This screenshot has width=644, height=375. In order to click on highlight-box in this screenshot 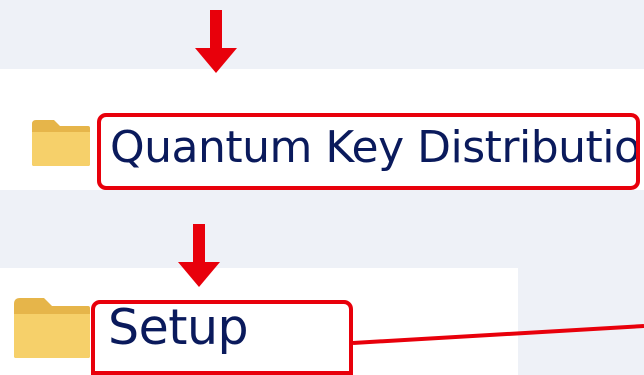, I will do `click(222, 337)`.